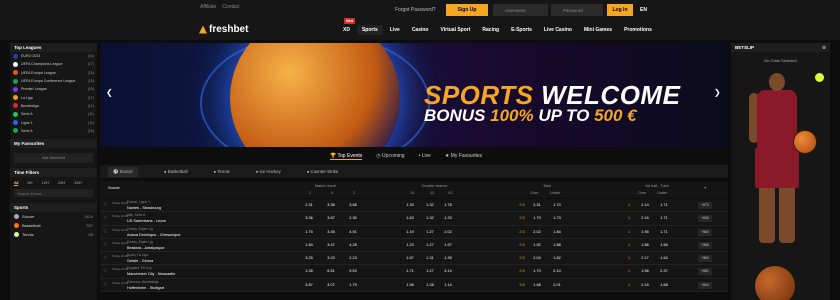 This screenshot has width=840, height=300. What do you see at coordinates (53, 73) in the screenshot?
I see `league-item: UEFA Europa League (15)` at bounding box center [53, 73].